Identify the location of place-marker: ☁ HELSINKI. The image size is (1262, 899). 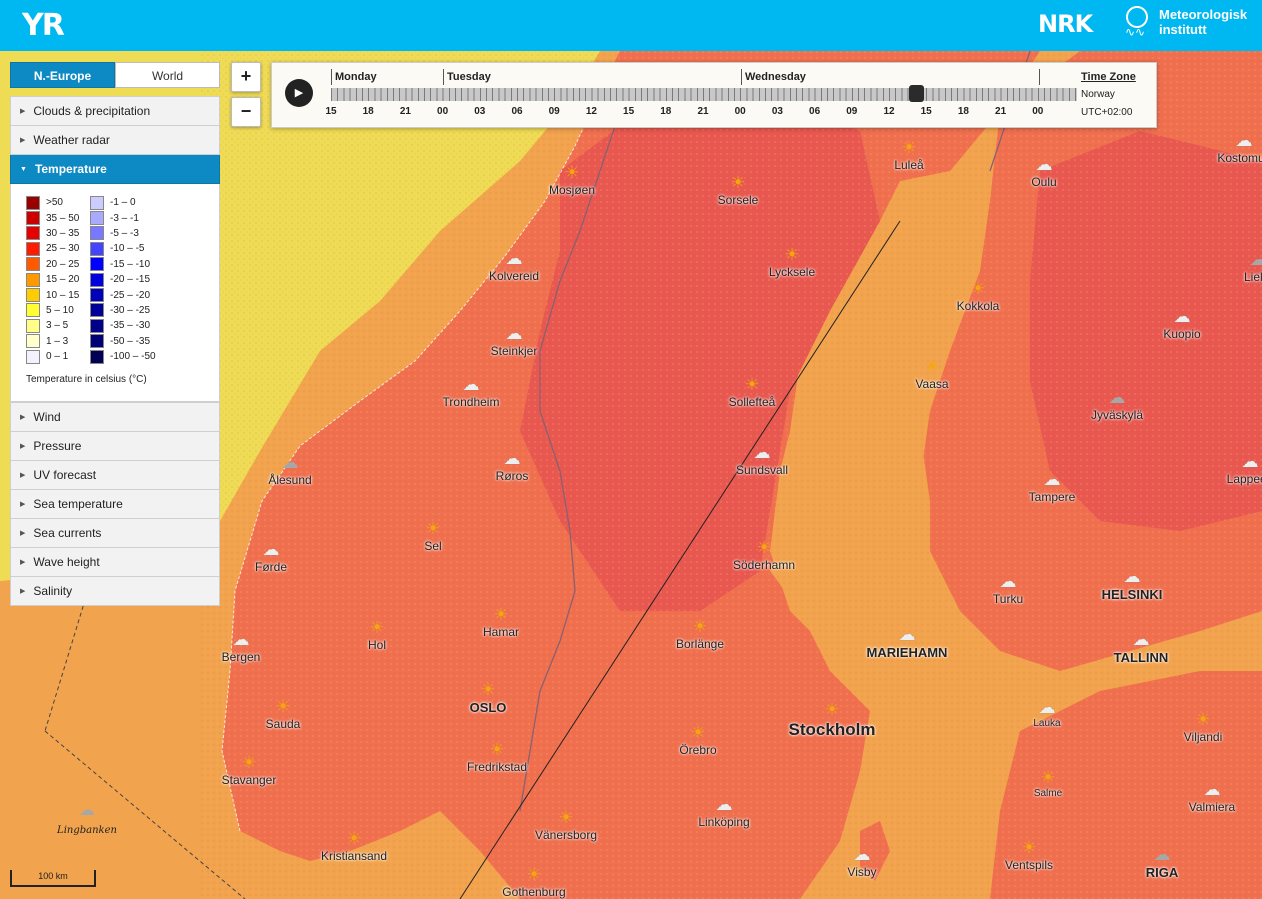
(1132, 584).